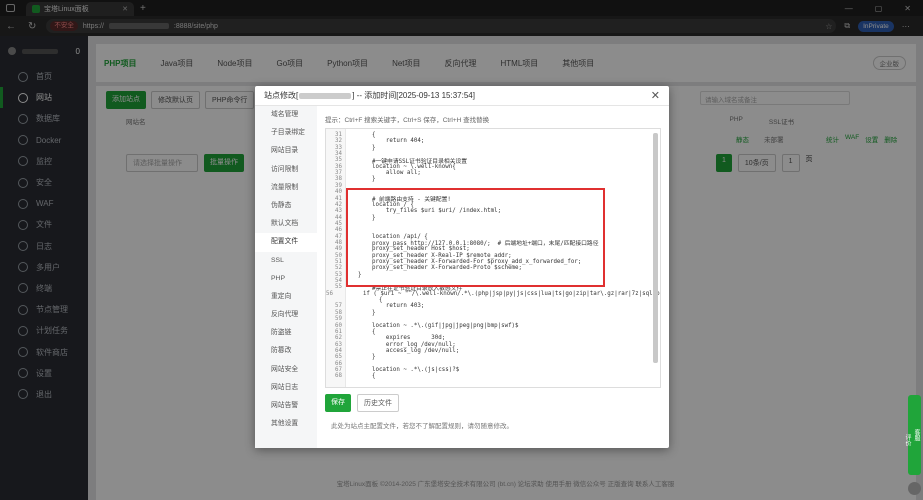 The width and height of the screenshot is (923, 500). What do you see at coordinates (338, 287) in the screenshot?
I see `line-number: 55` at bounding box center [338, 287].